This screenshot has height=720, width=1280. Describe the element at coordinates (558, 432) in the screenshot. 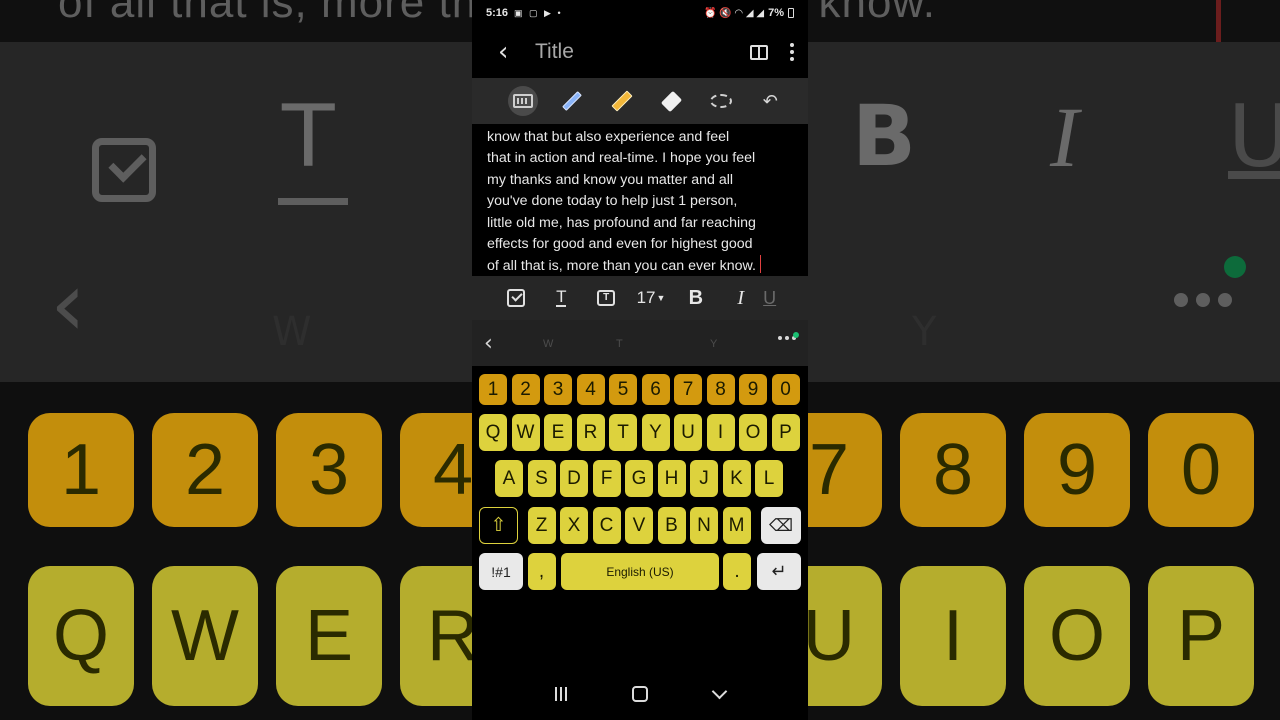

I see `key-e: E` at that location.